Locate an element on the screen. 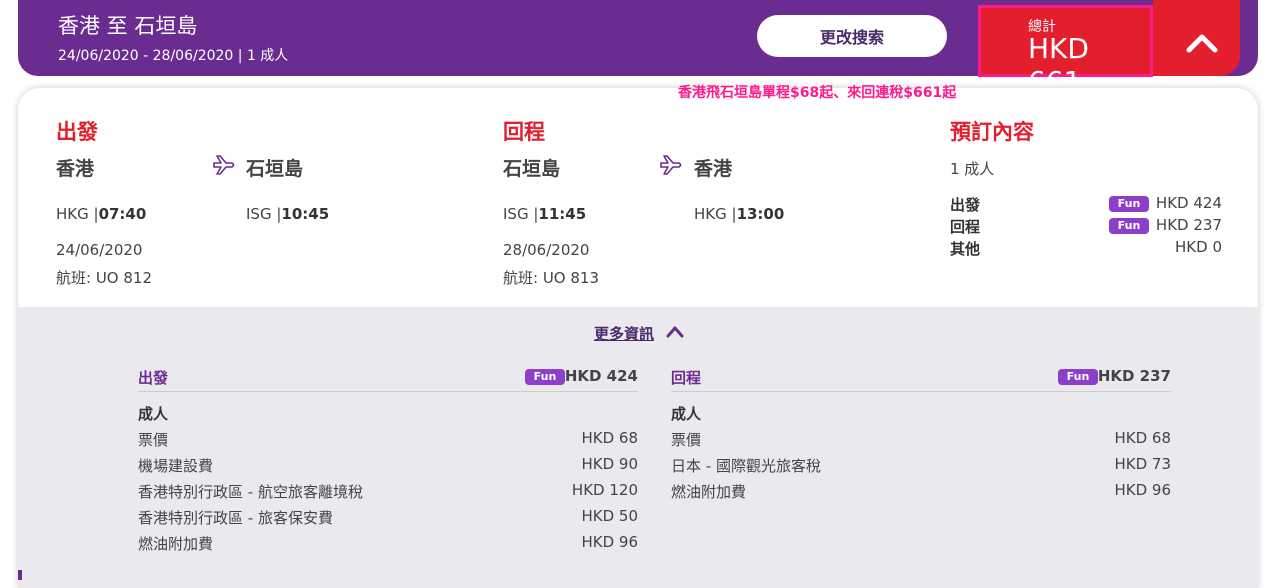 Image resolution: width=1271 pixels, height=588 pixels. return-origin-time: ISG |11:45 is located at coordinates (544, 214).